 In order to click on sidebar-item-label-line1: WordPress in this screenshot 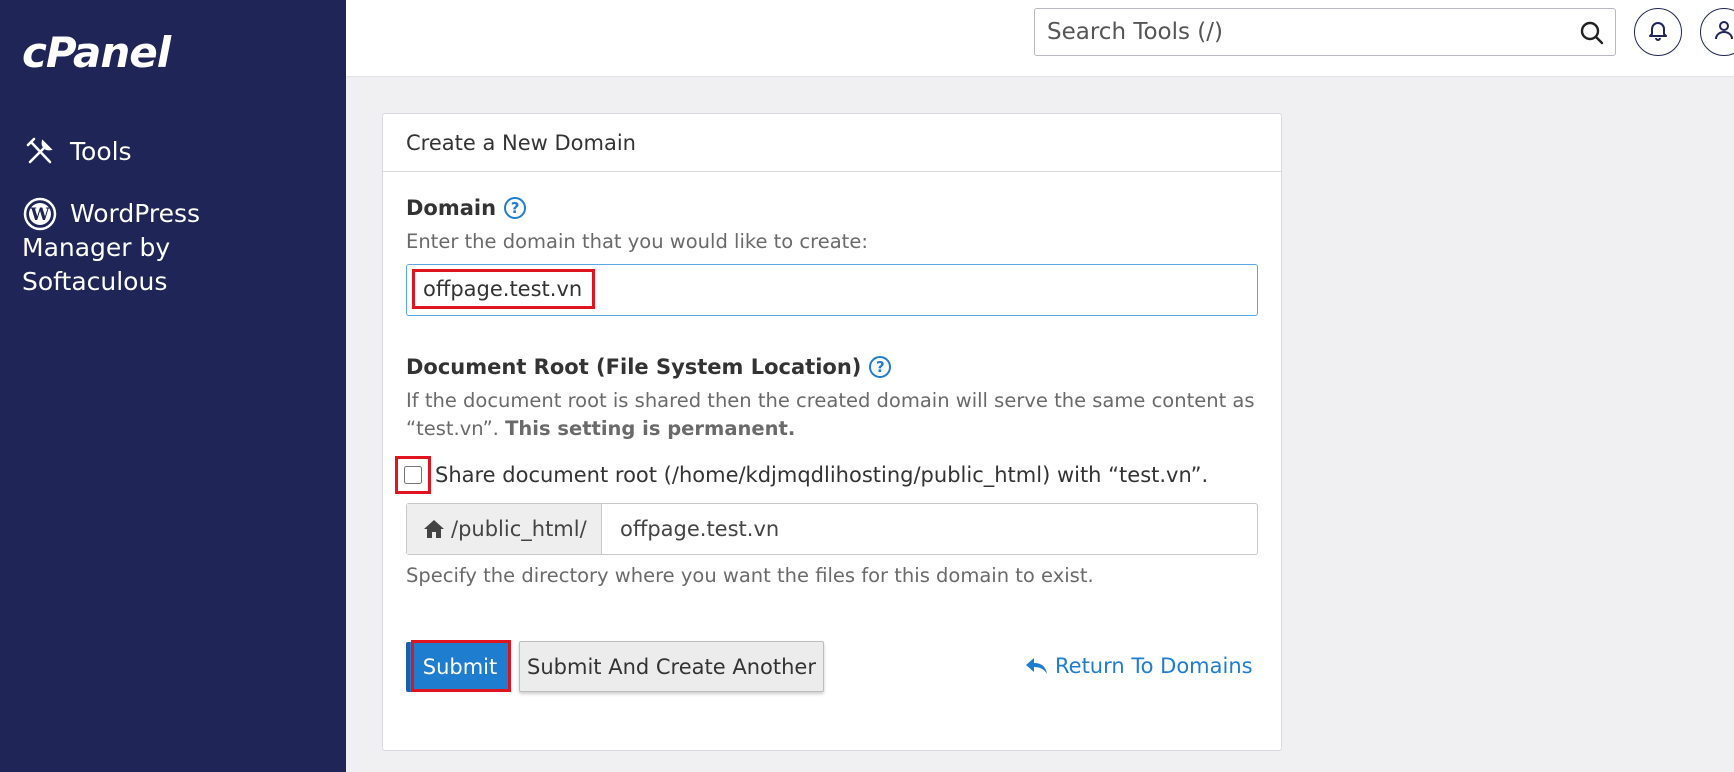, I will do `click(135, 213)`.